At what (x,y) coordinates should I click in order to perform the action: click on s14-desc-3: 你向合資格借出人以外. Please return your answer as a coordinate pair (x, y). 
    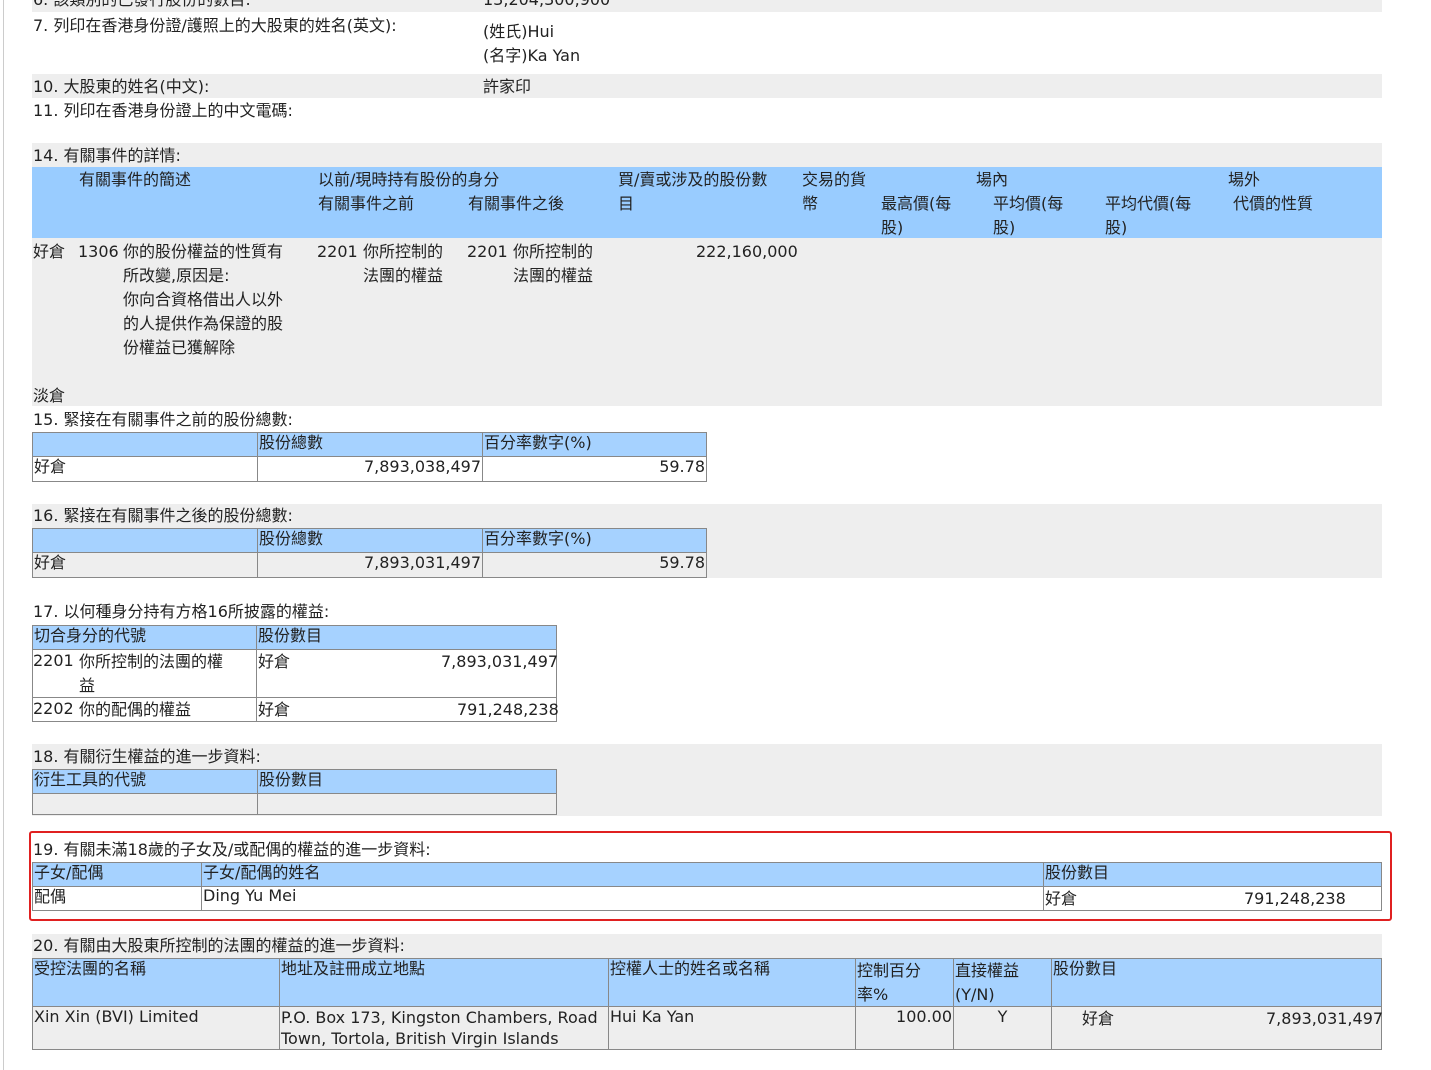
    Looking at the image, I should click on (203, 299).